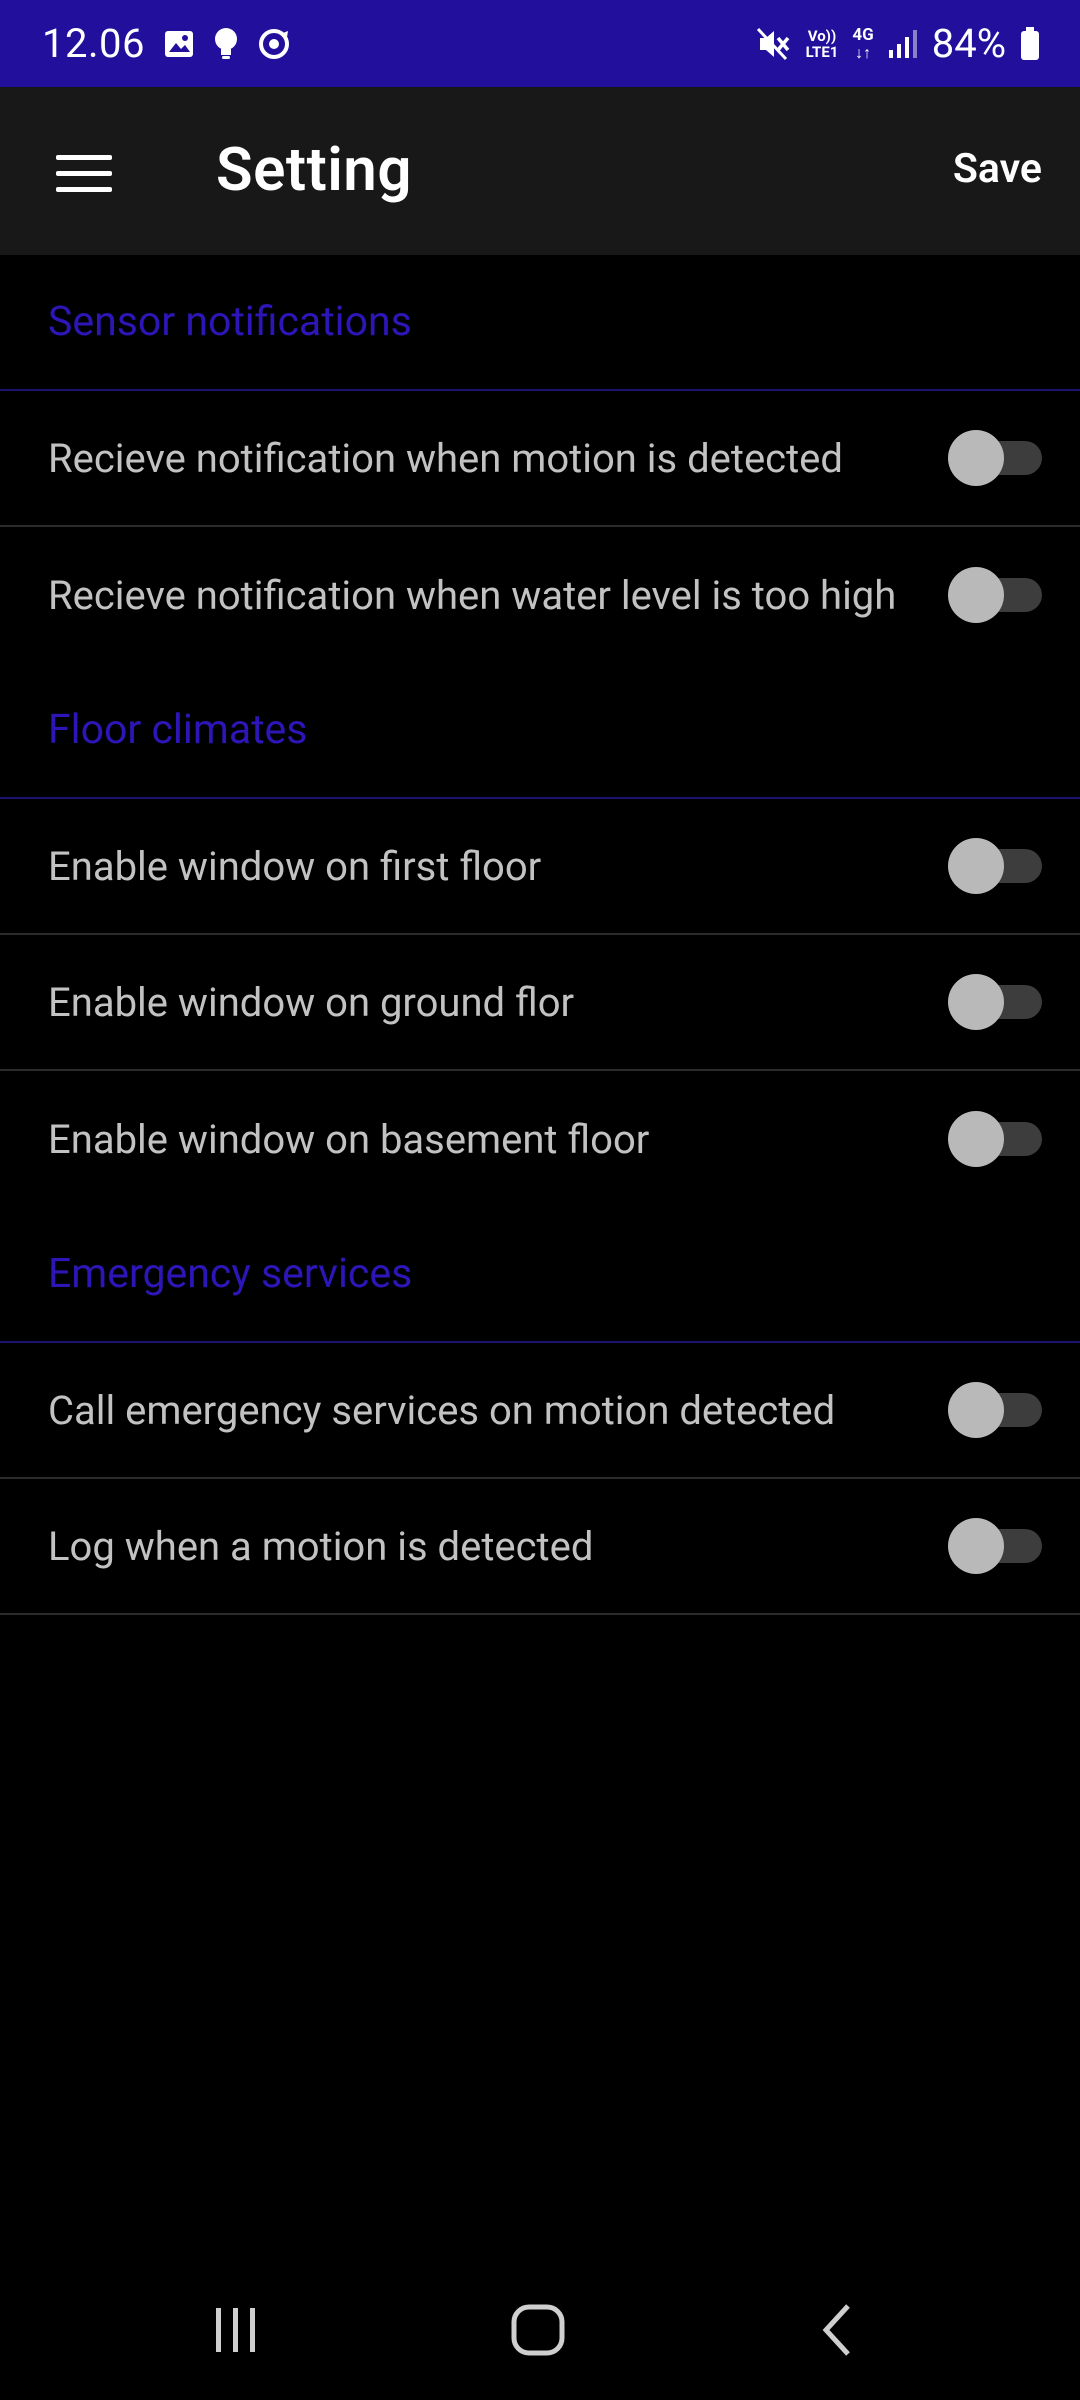 This screenshot has width=1080, height=2400. Describe the element at coordinates (321, 1546) in the screenshot. I see `setting-label: Log when a motion is detected` at that location.